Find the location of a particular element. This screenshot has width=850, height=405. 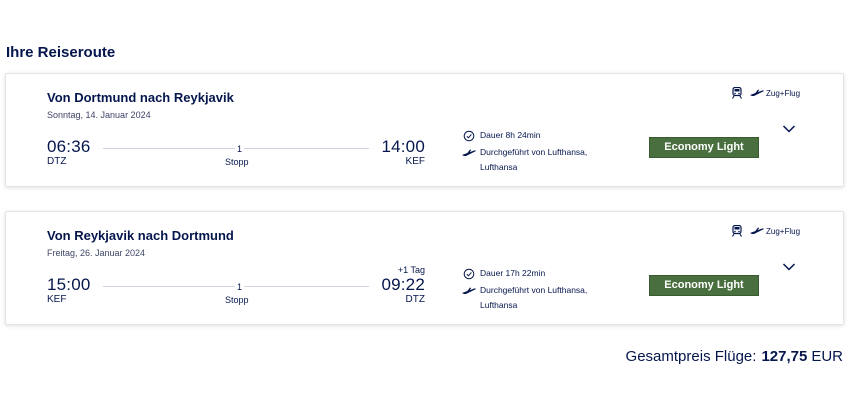

total-price-amount: 127,75 is located at coordinates (784, 356).